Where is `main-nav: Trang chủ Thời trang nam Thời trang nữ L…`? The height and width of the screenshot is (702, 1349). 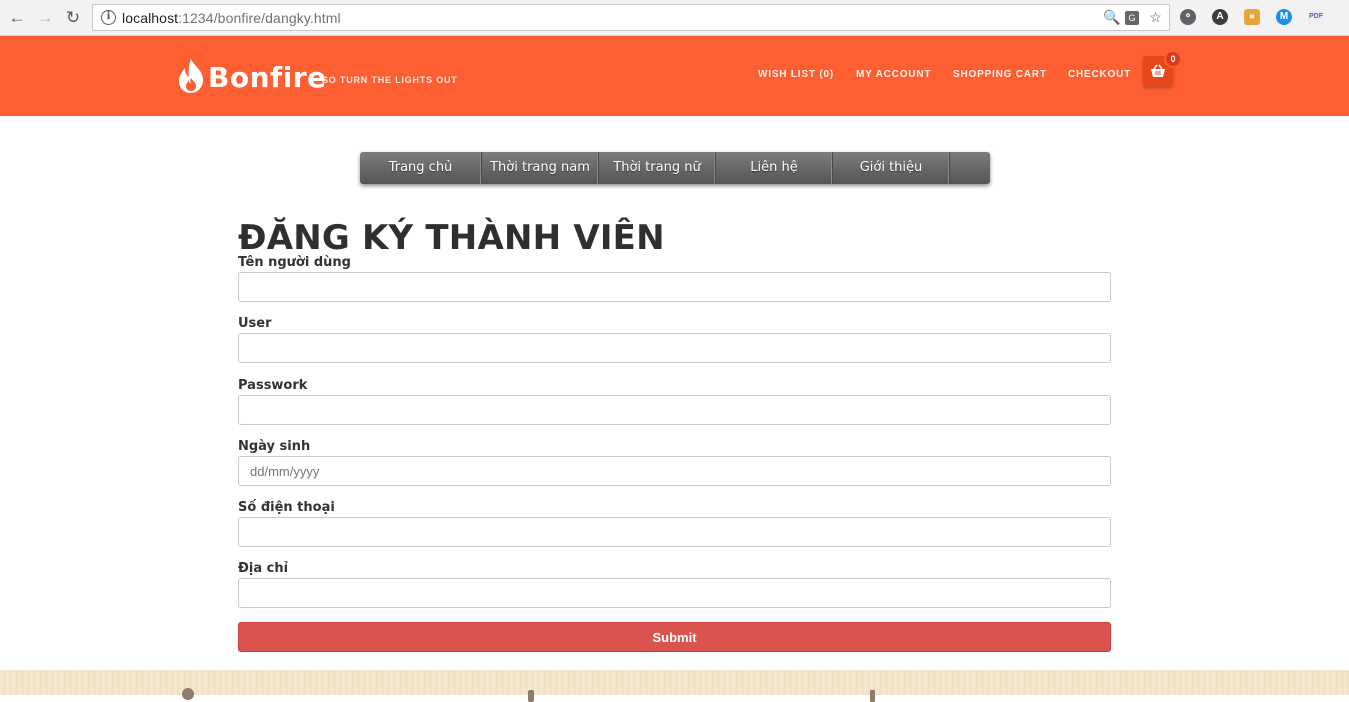
main-nav: Trang chủ Thời trang nam Thời trang nữ L… is located at coordinates (675, 168).